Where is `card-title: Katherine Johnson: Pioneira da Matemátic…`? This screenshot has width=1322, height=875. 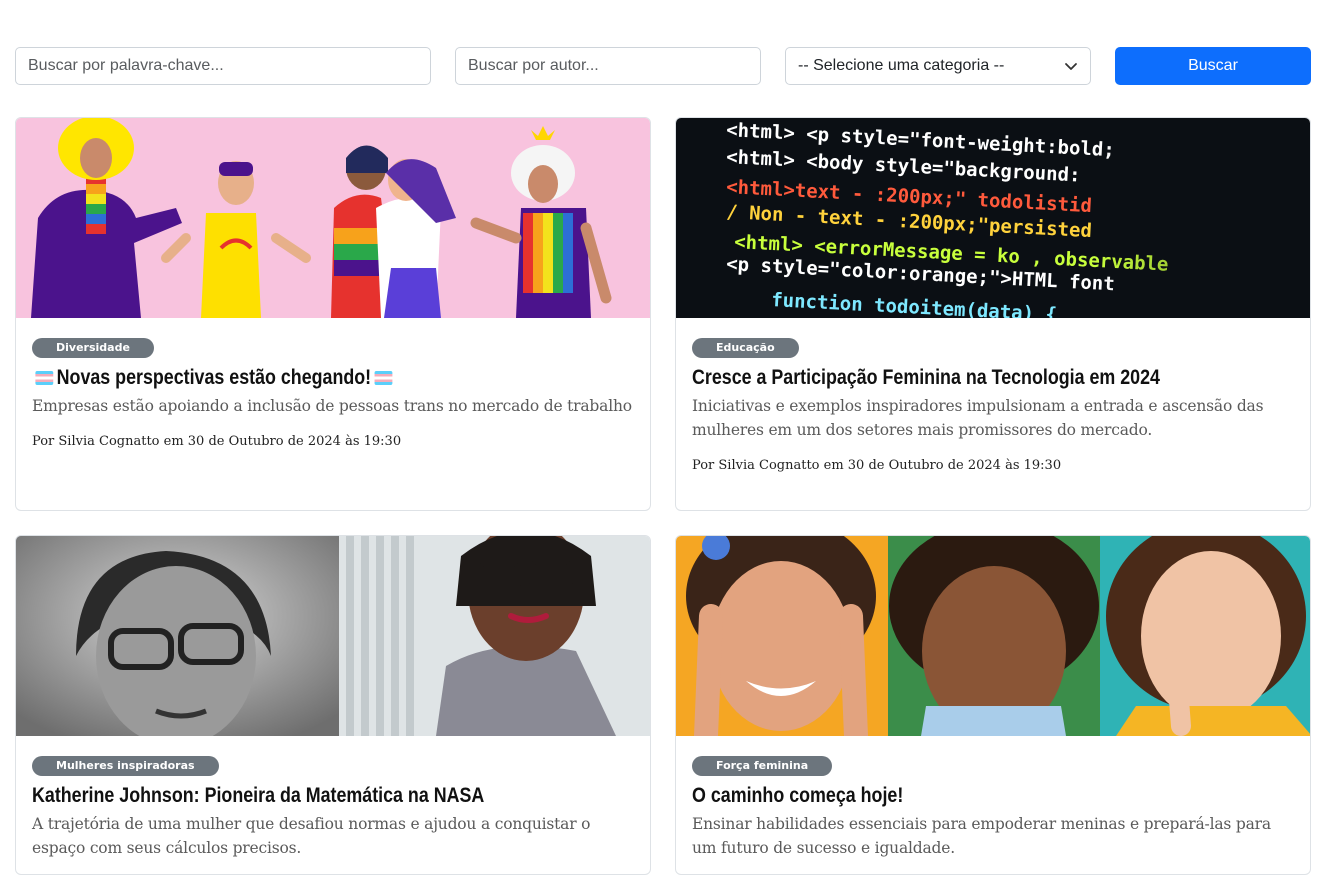
card-title: Katherine Johnson: Pioneira da Matemátic… is located at coordinates (288, 795).